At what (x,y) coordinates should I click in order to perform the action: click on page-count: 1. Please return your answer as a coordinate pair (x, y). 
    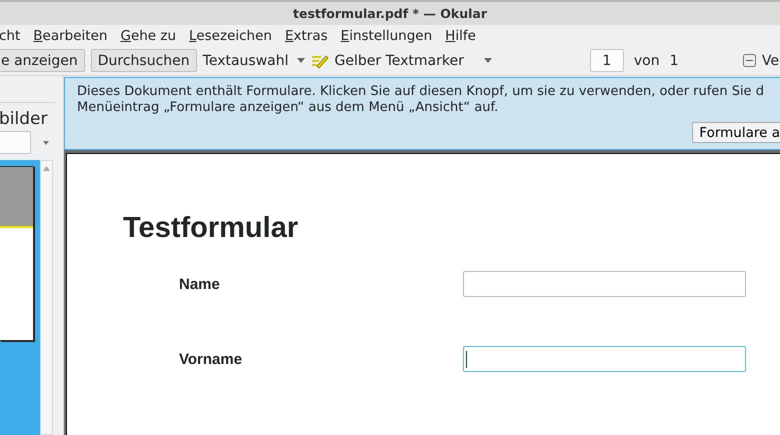
    Looking at the image, I should click on (674, 60).